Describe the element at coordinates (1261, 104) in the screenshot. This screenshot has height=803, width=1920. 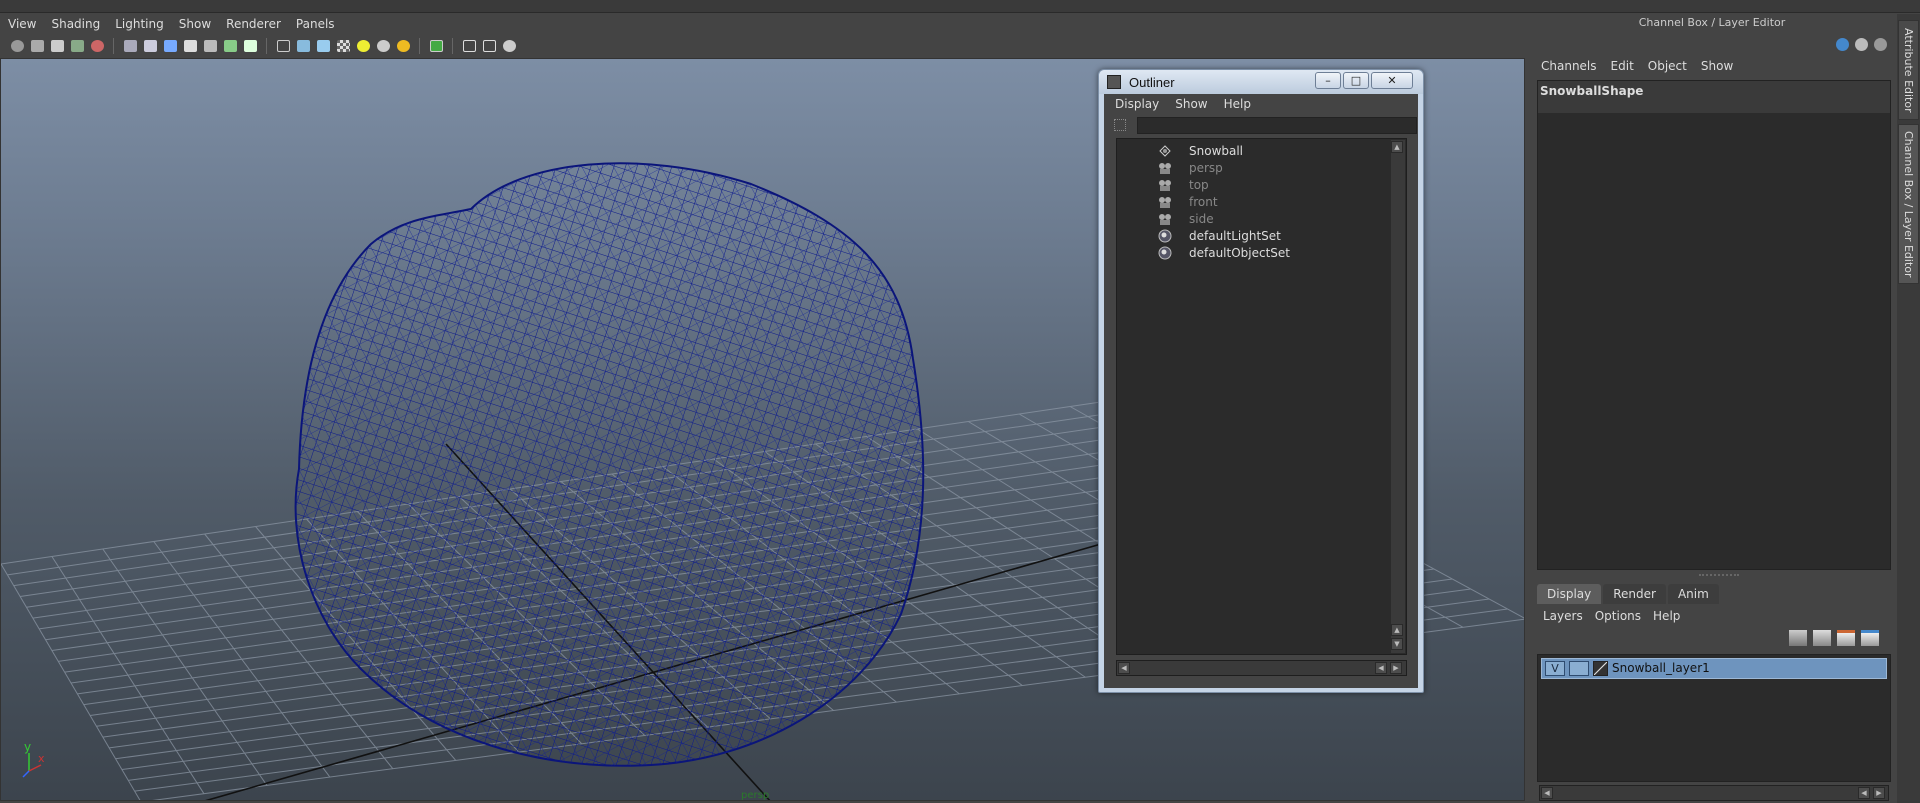
I see `outliner-menubar: Display Show Help` at that location.